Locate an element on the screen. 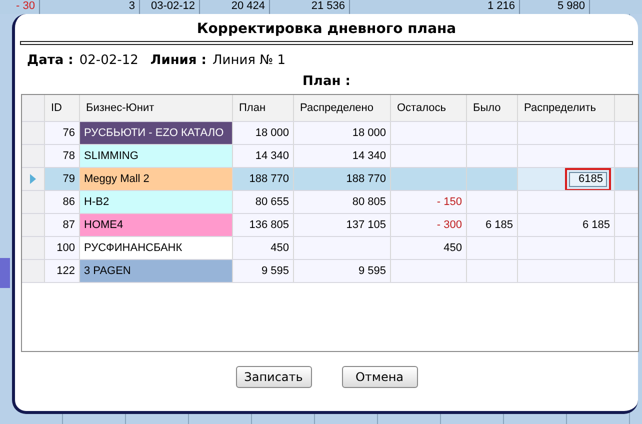 The width and height of the screenshot is (642, 424). table-cell: HOME4 is located at coordinates (156, 225).